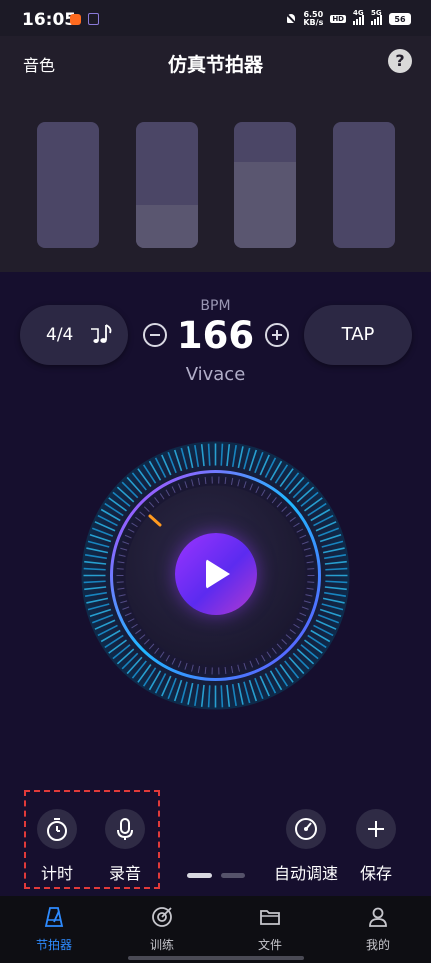  What do you see at coordinates (313, 22) in the screenshot?
I see `network-speed-unit: KB/s` at bounding box center [313, 22].